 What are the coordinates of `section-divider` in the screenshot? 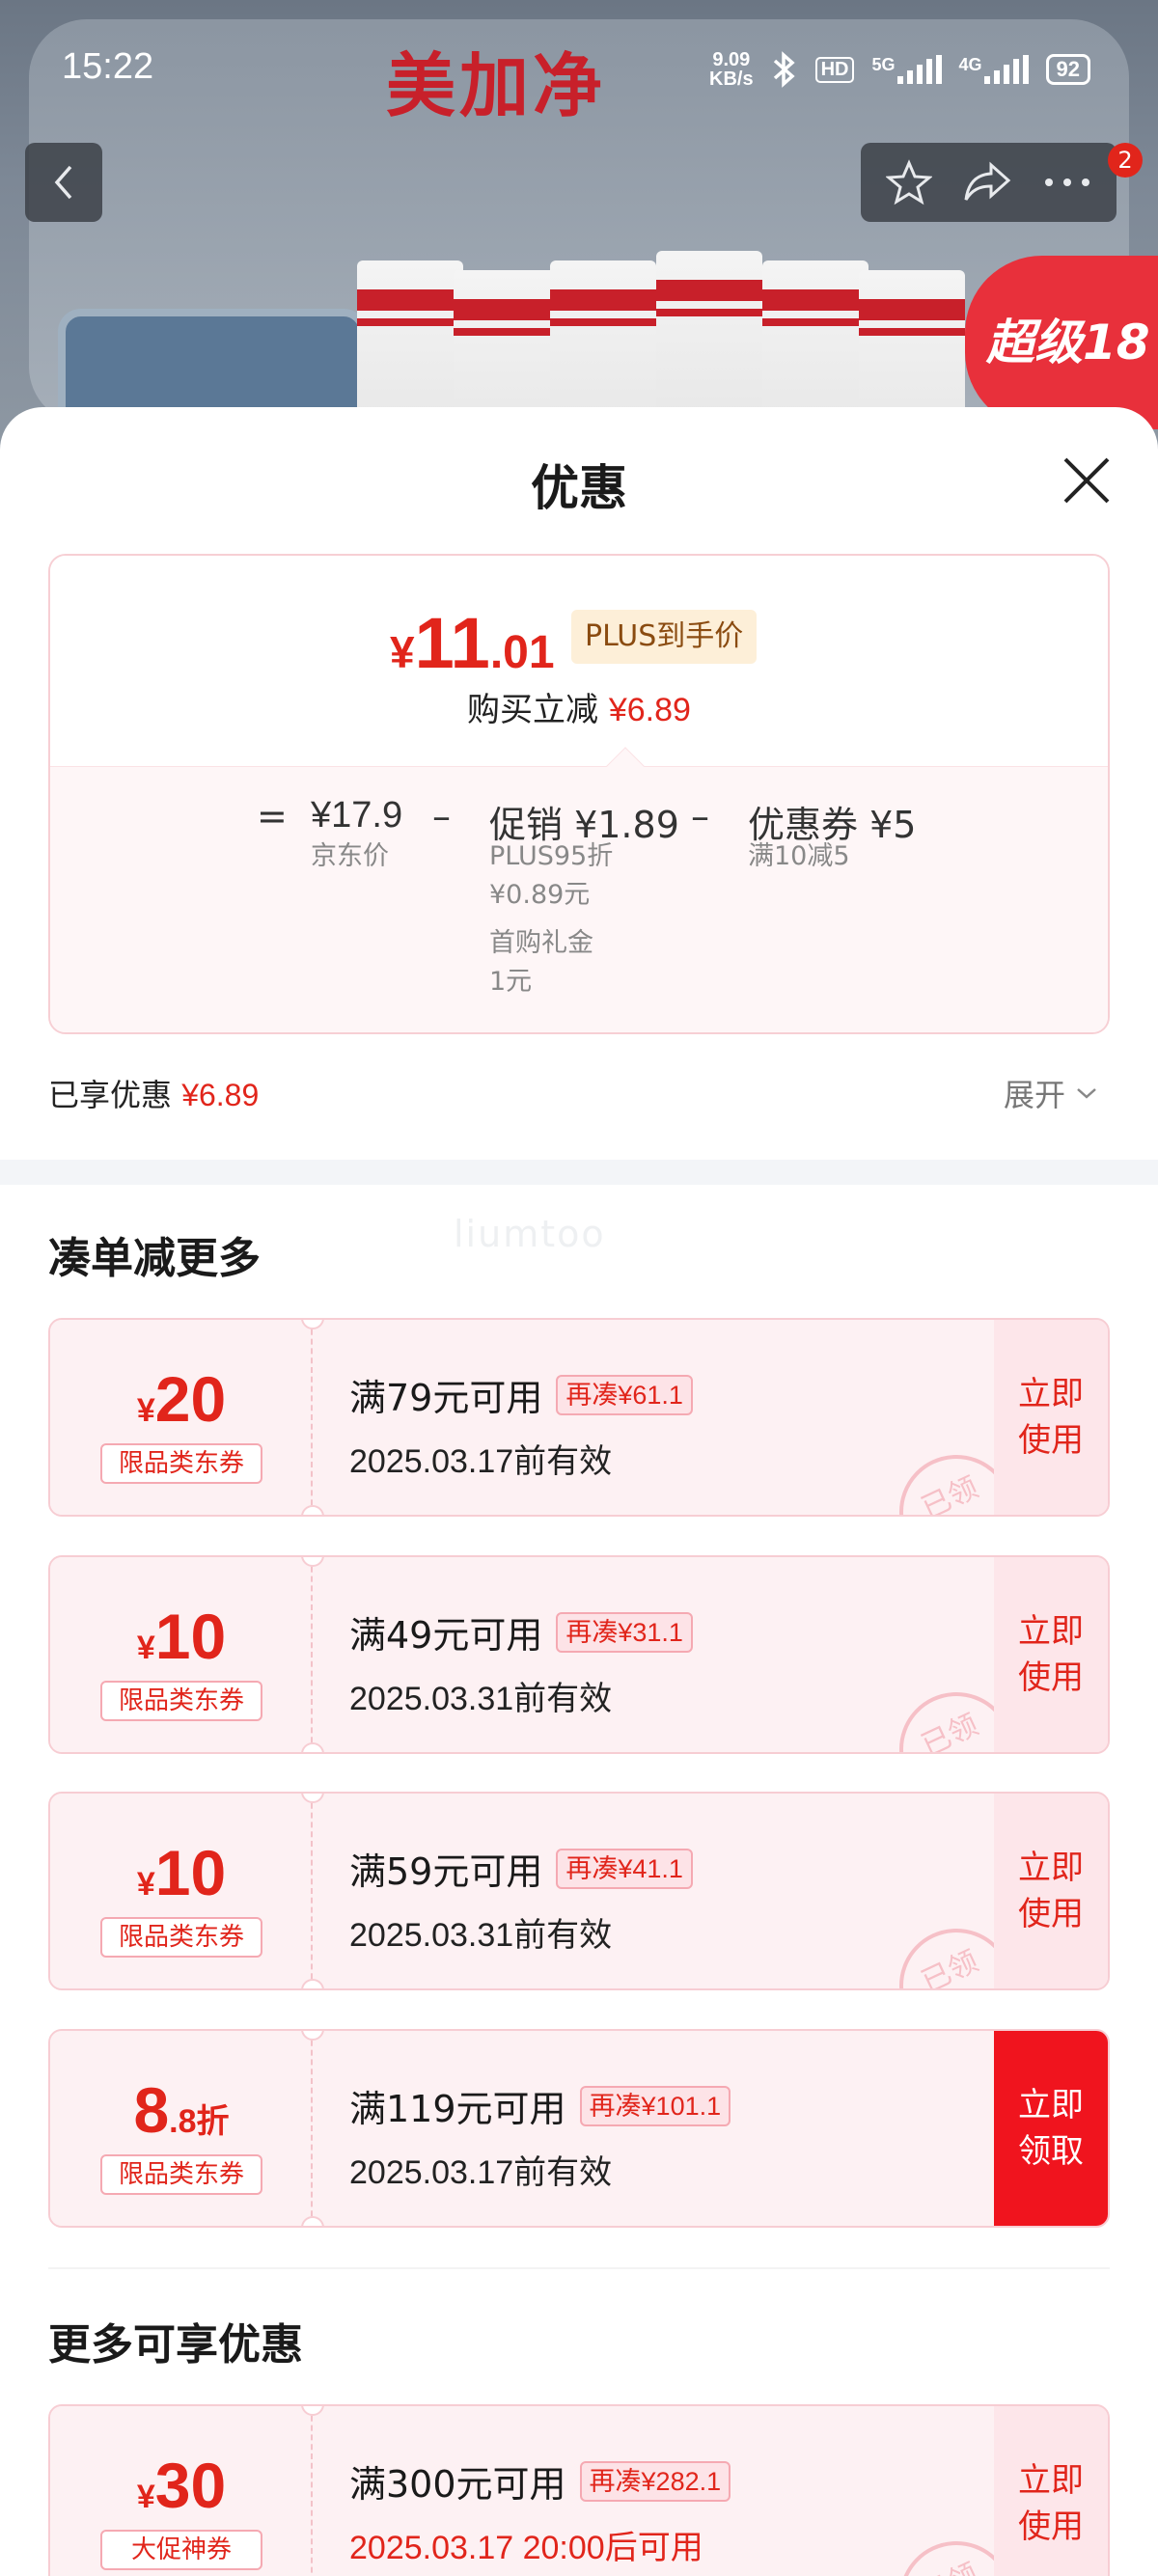 It's located at (579, 2268).